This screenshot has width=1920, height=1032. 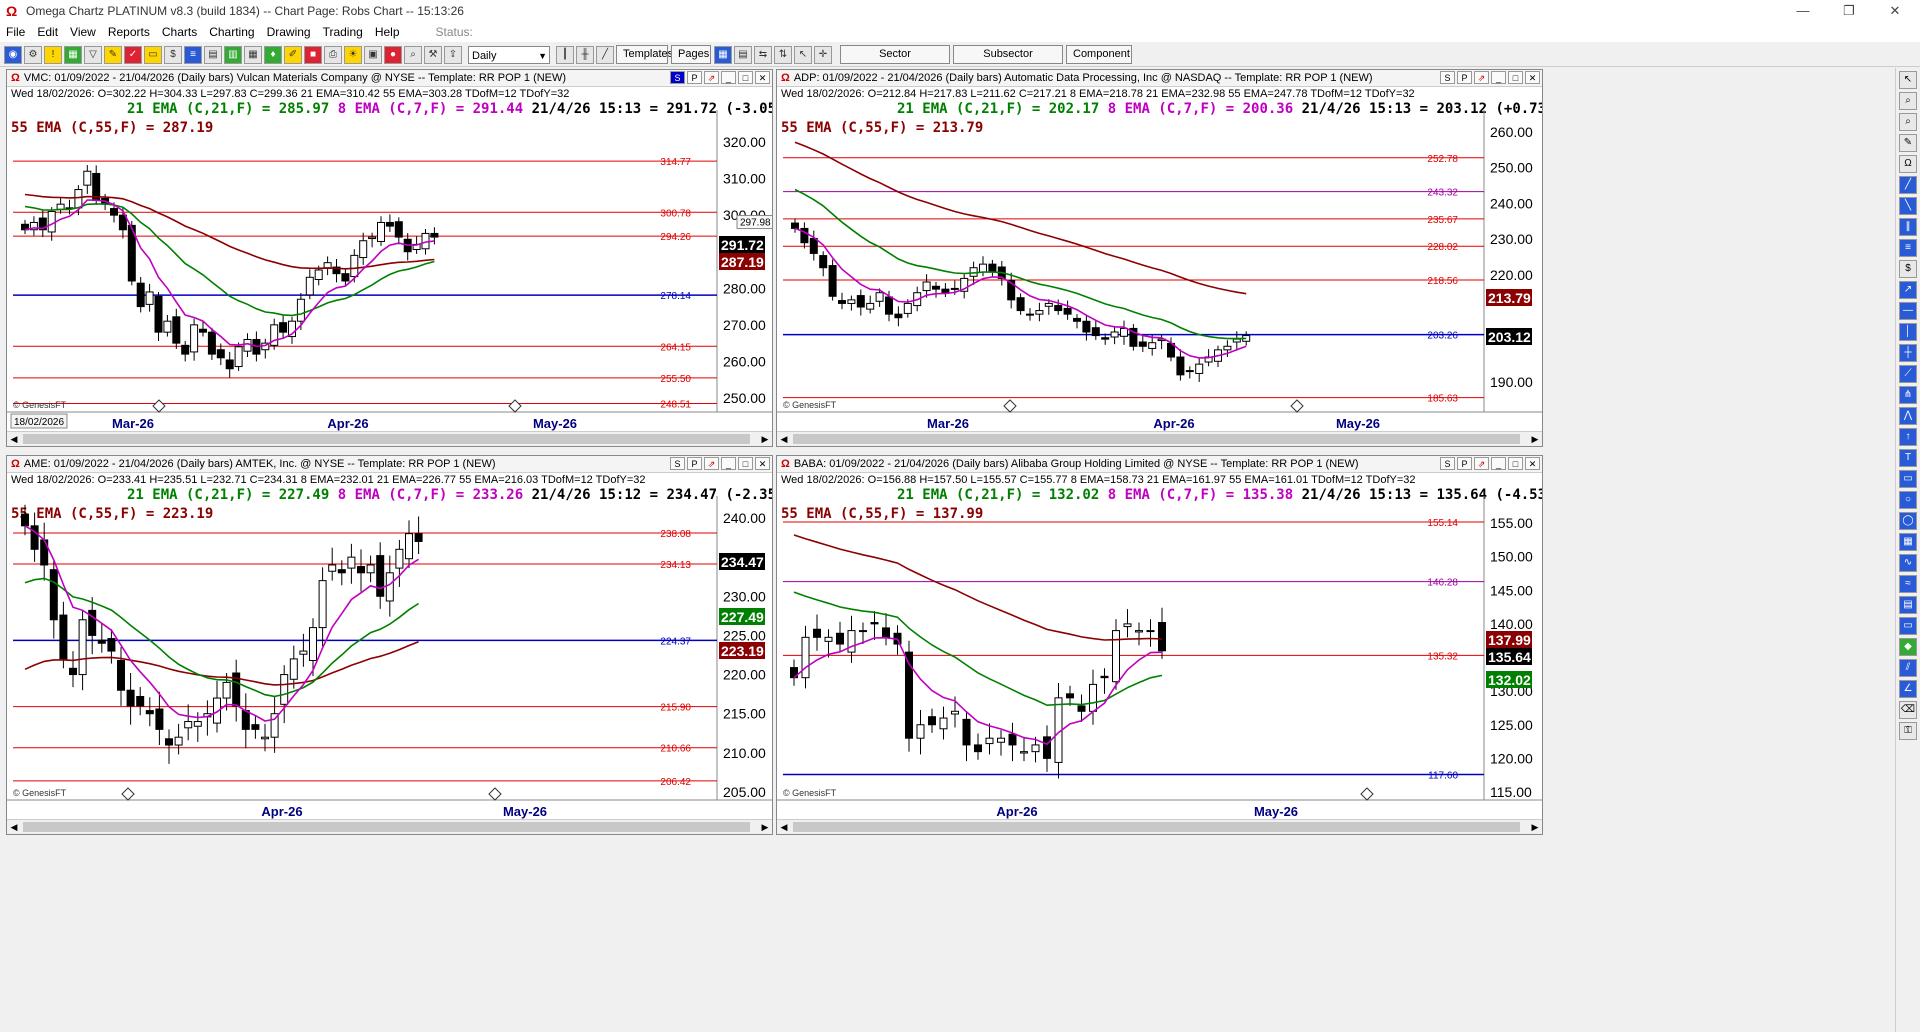 I want to click on arrow-icon: ↗, so click(x=1908, y=290).